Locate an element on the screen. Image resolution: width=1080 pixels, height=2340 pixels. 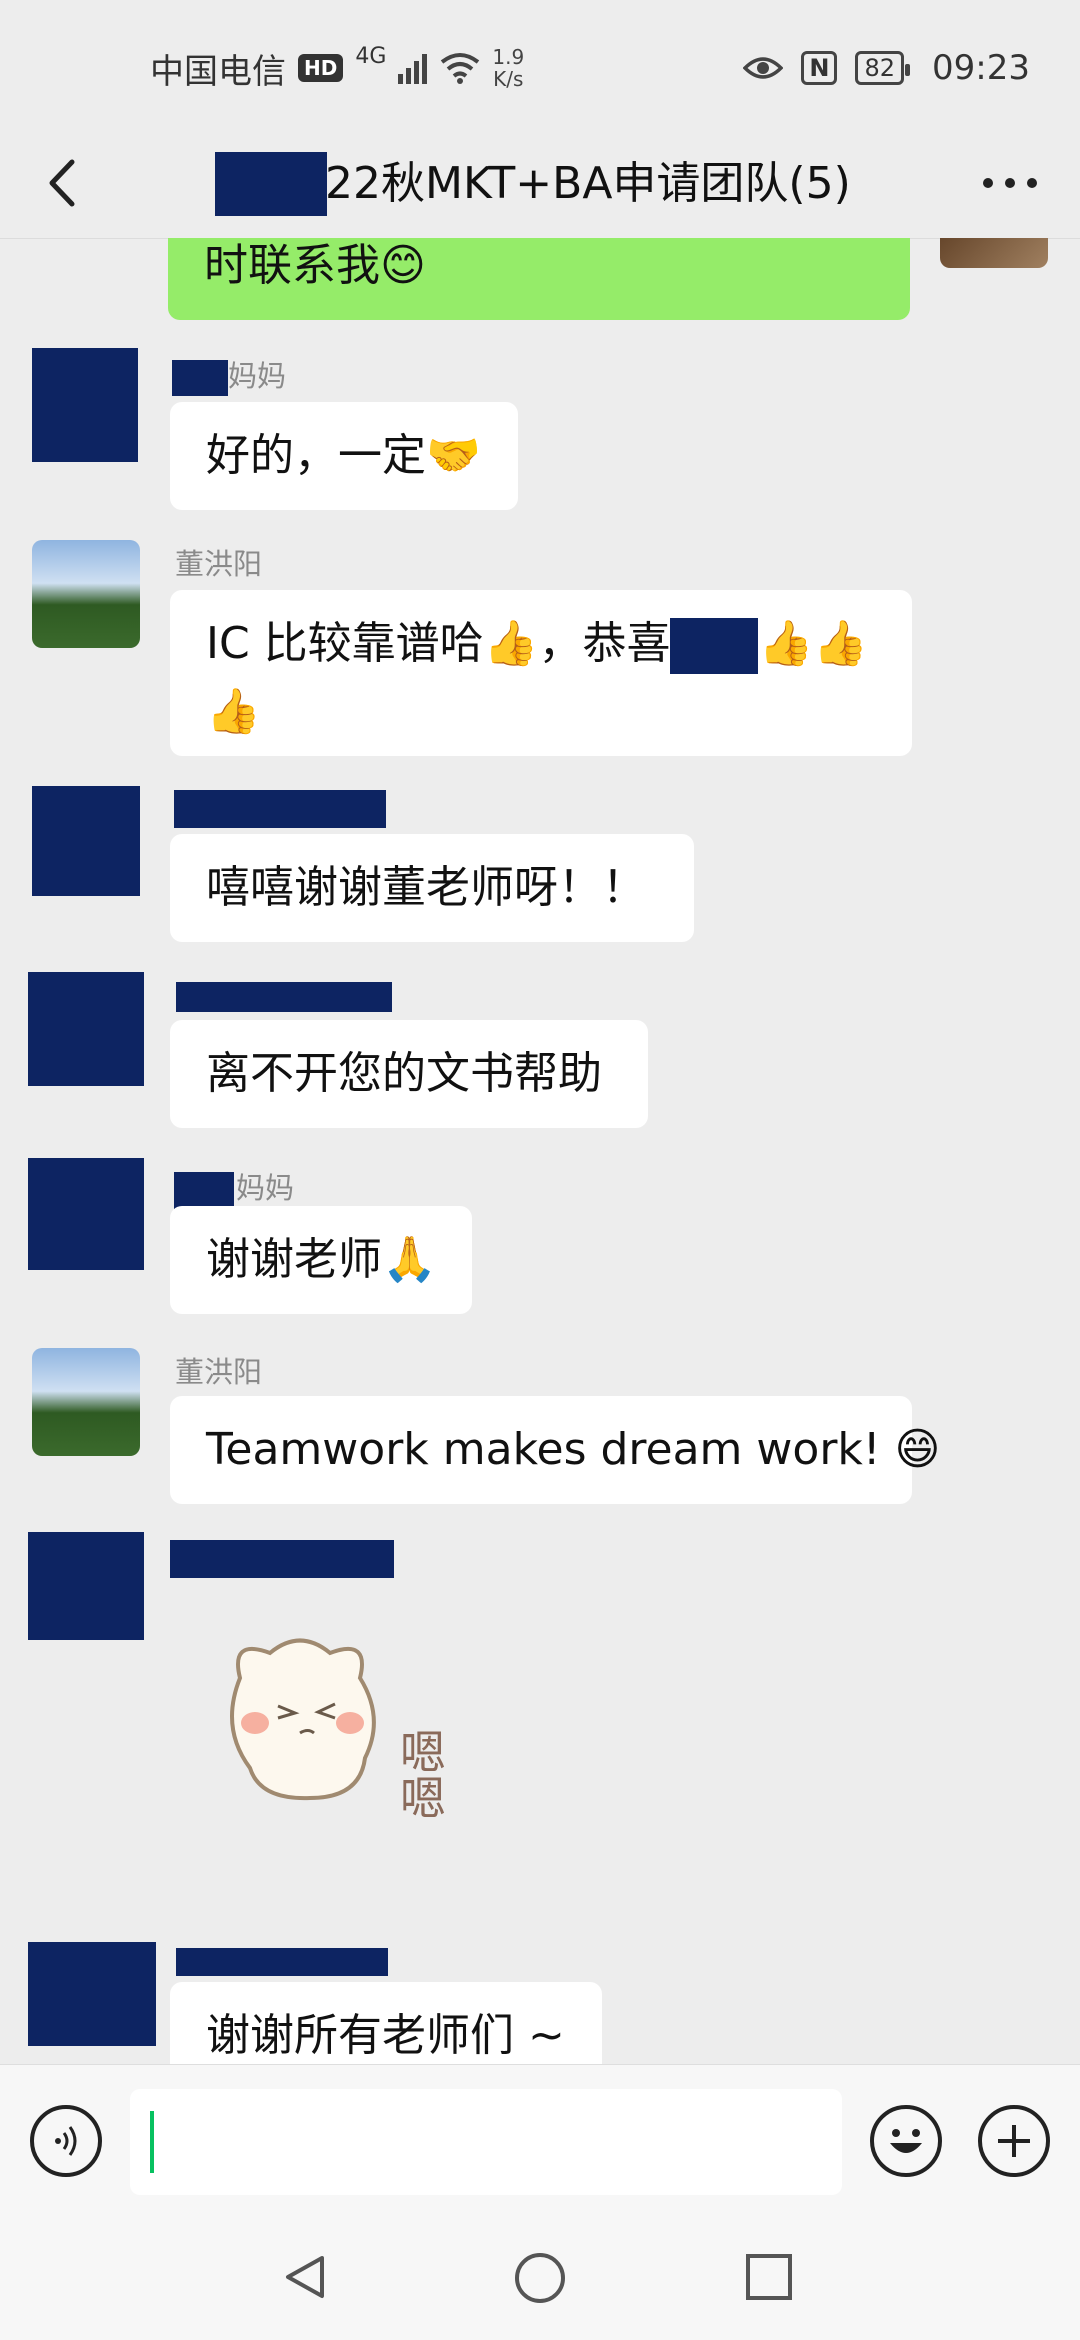
more-icon is located at coordinates (1010, 183).